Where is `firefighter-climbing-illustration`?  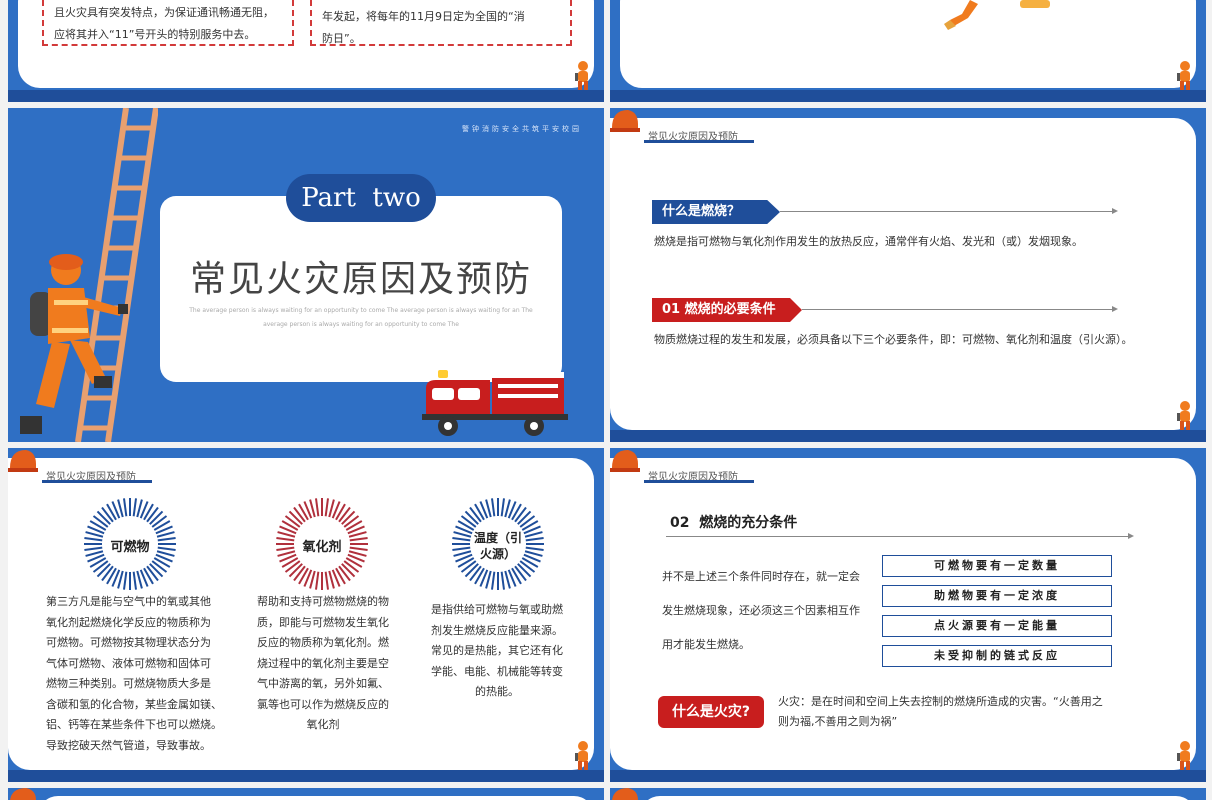
firefighter-climbing-illustration is located at coordinates (74, 344).